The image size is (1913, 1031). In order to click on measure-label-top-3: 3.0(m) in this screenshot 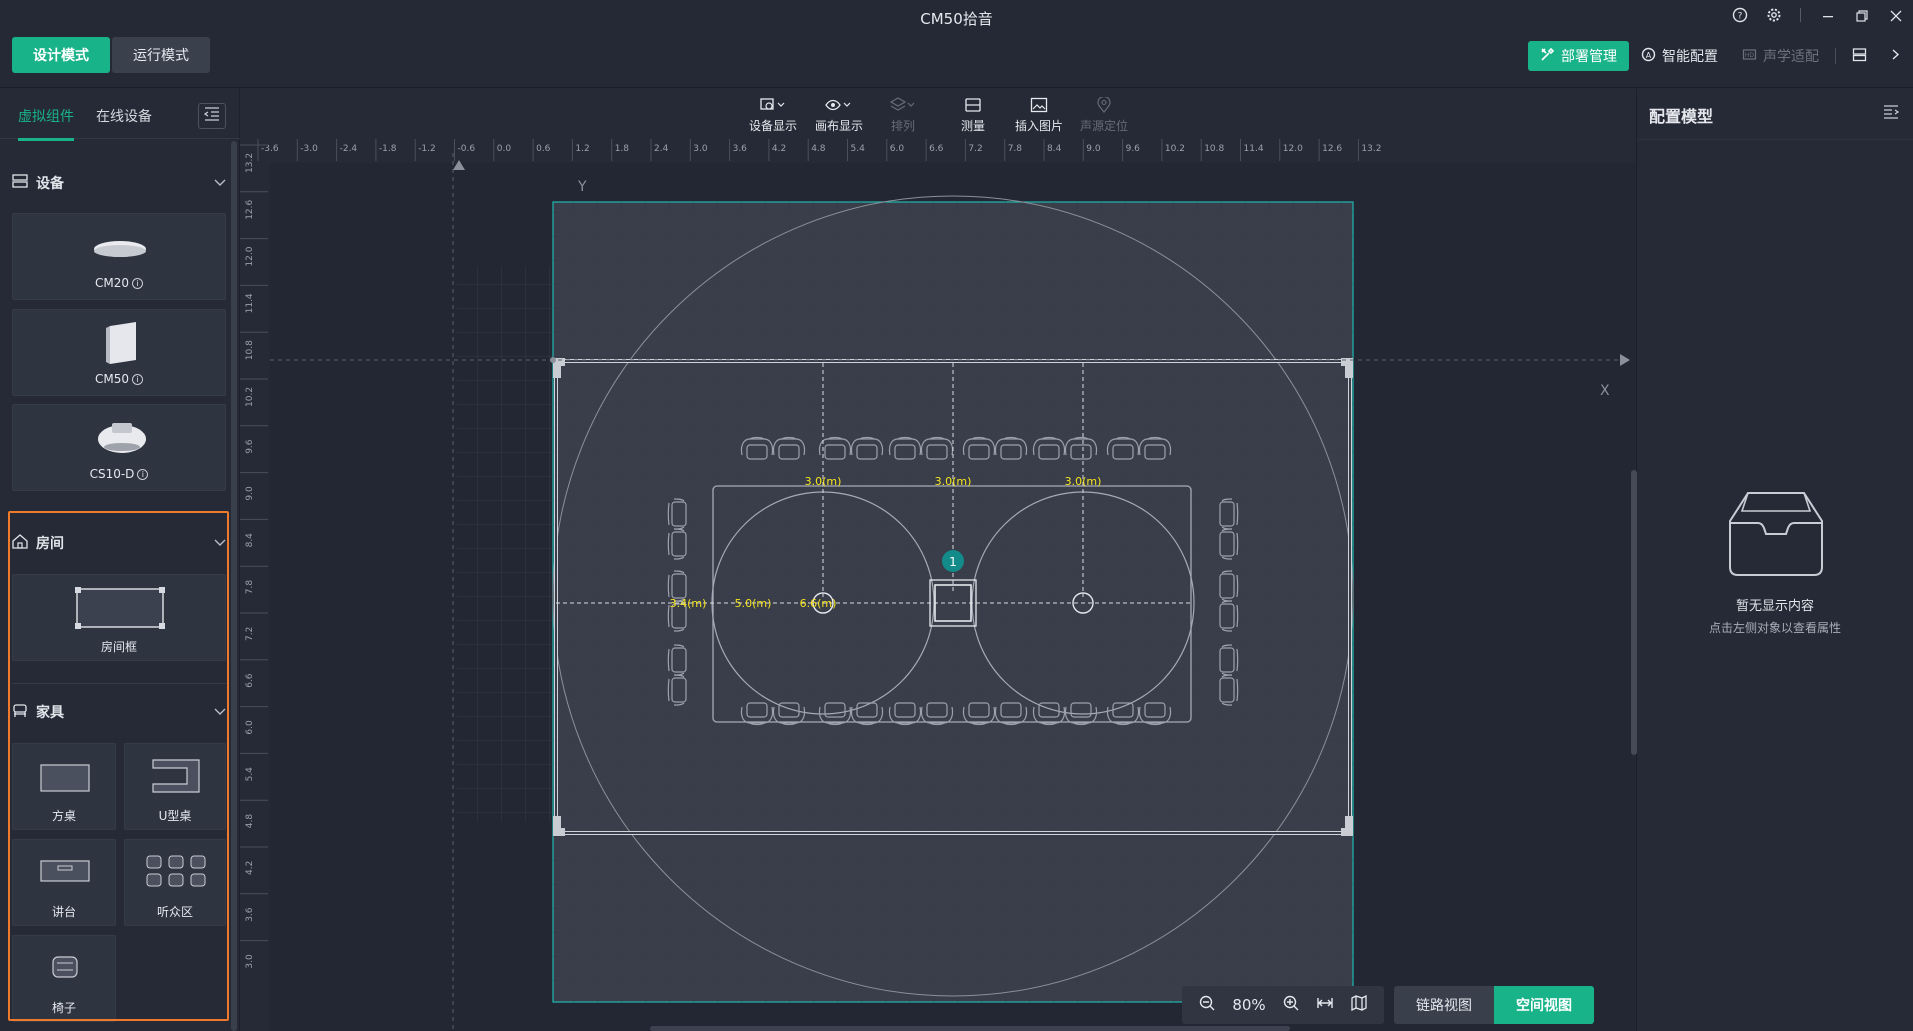, I will do `click(1083, 481)`.